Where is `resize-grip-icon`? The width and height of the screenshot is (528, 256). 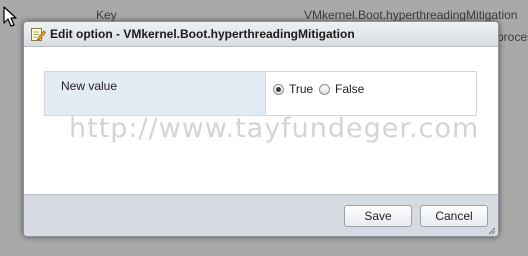
resize-grip-icon is located at coordinates (491, 230).